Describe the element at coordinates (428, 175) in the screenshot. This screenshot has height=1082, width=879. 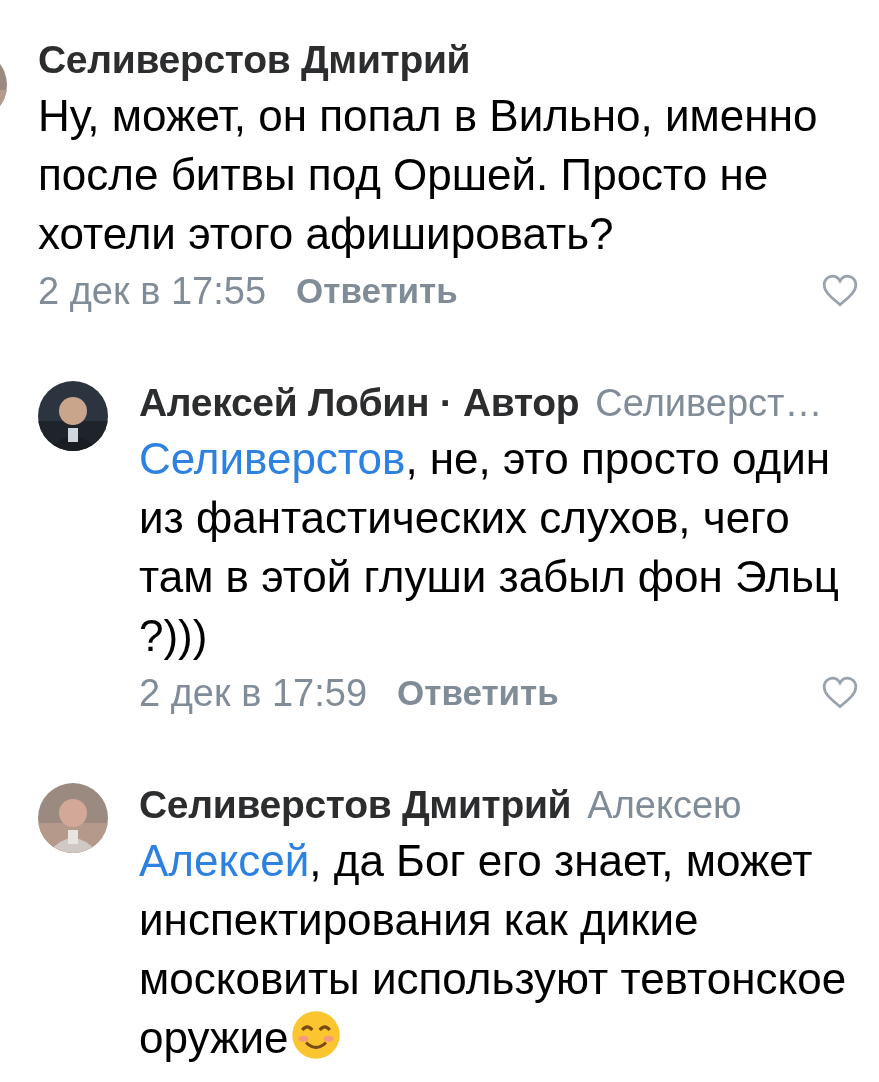
I see `comment-text: Ну, может, он попал в Вильно, именно после битвы под Оршей. Просто не хотели этого афишировать?` at that location.